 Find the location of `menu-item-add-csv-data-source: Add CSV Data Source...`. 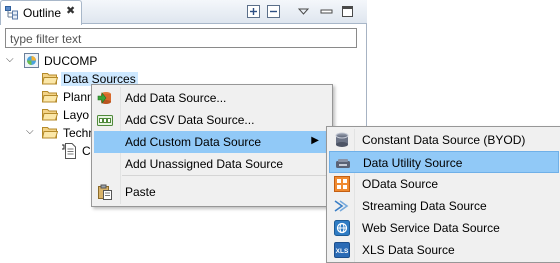

menu-item-add-csv-data-source: Add CSV Data Source... is located at coordinates (212, 120).